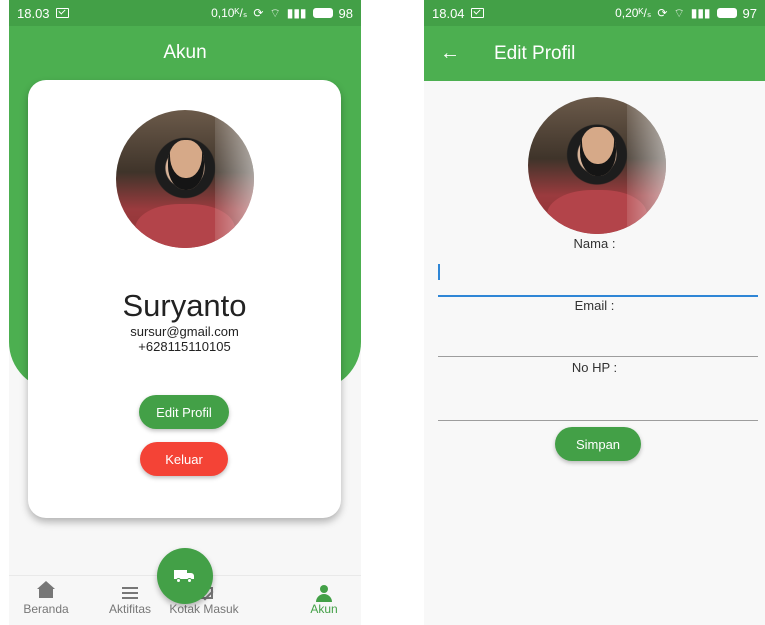  I want to click on email-input, so click(598, 356).